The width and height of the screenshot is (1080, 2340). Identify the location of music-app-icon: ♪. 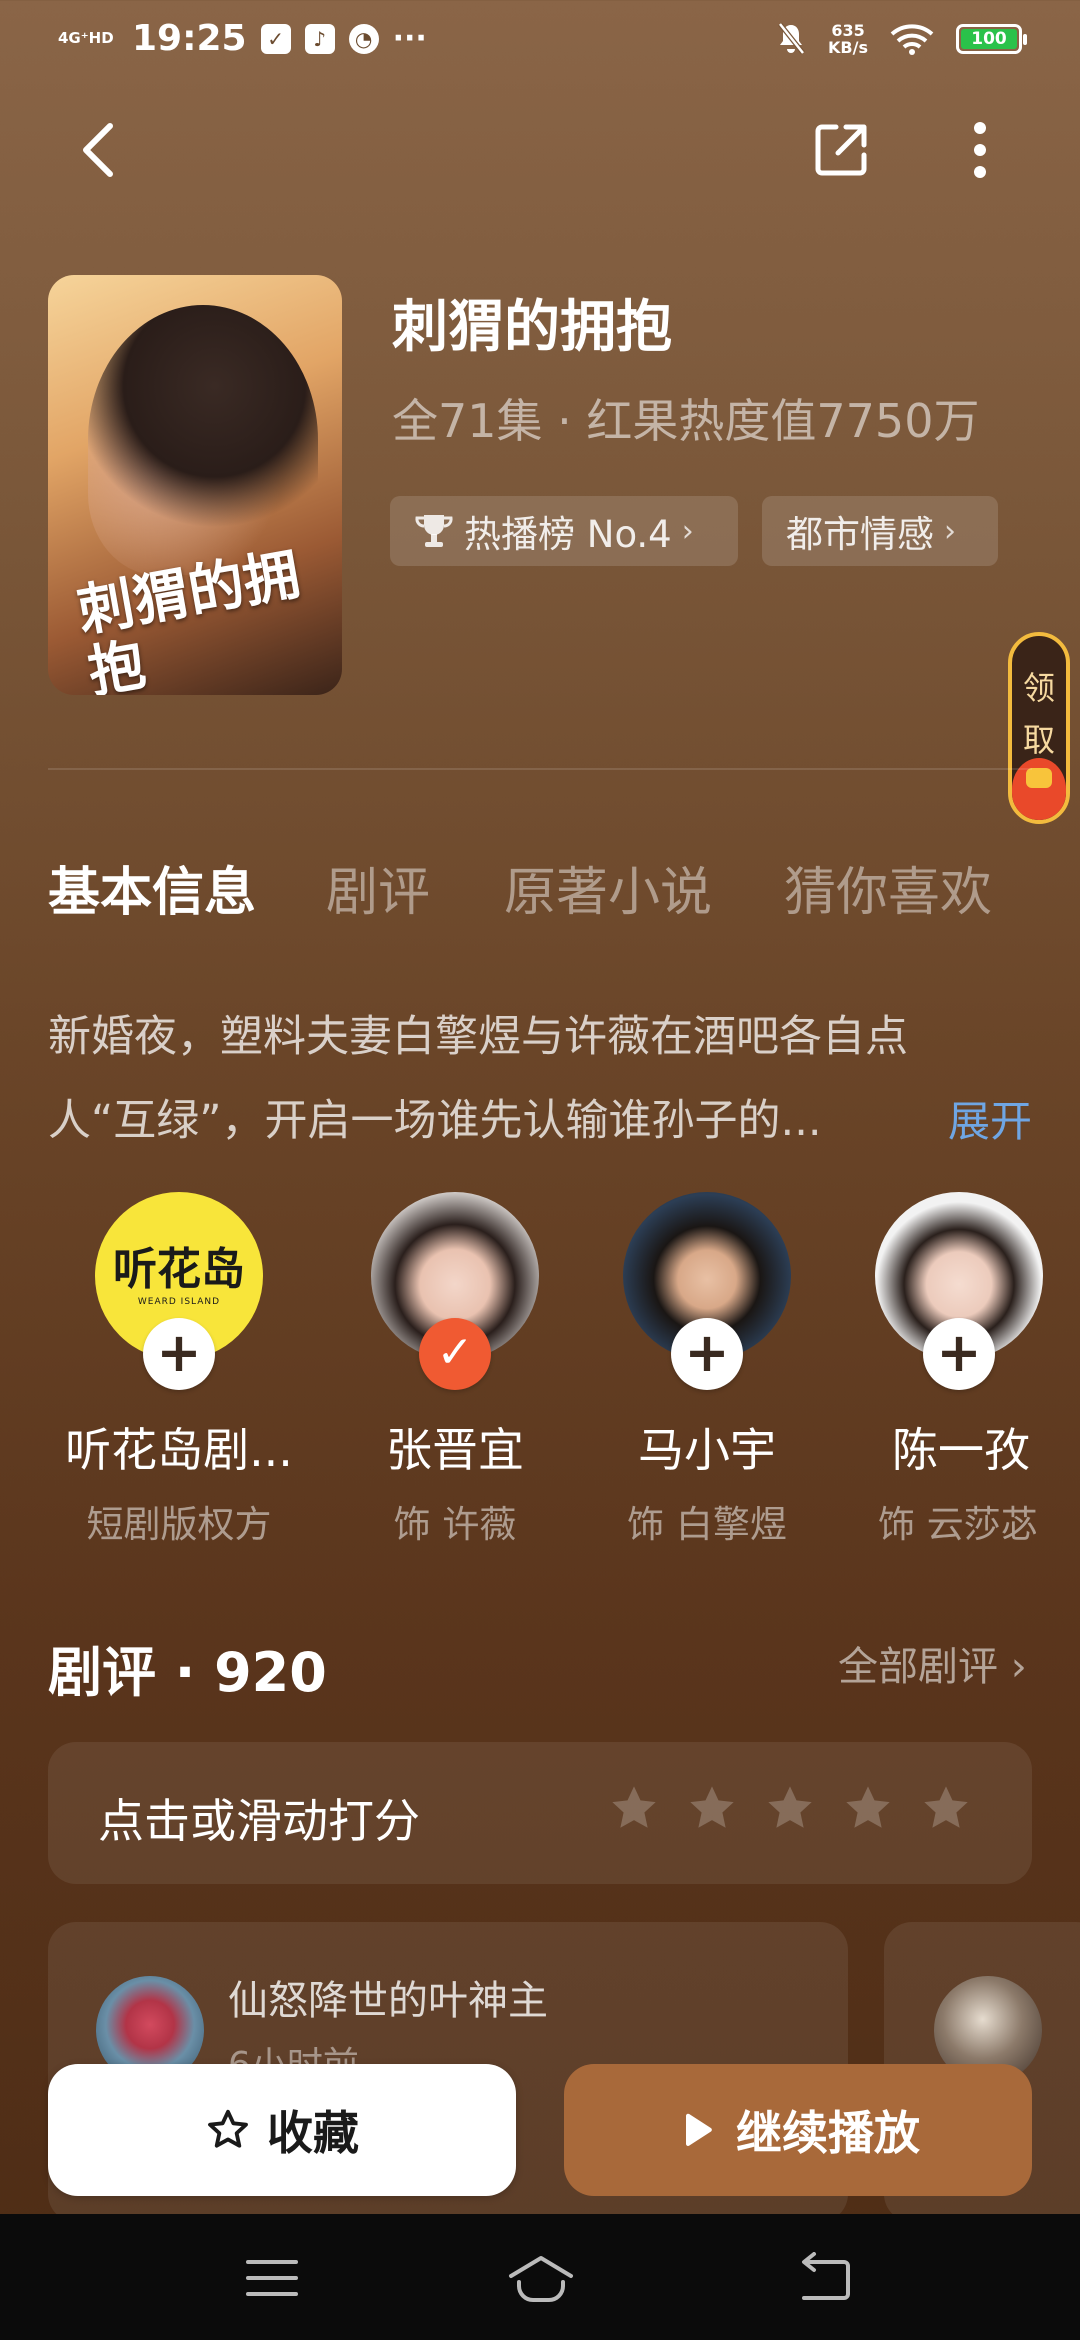
(319, 38).